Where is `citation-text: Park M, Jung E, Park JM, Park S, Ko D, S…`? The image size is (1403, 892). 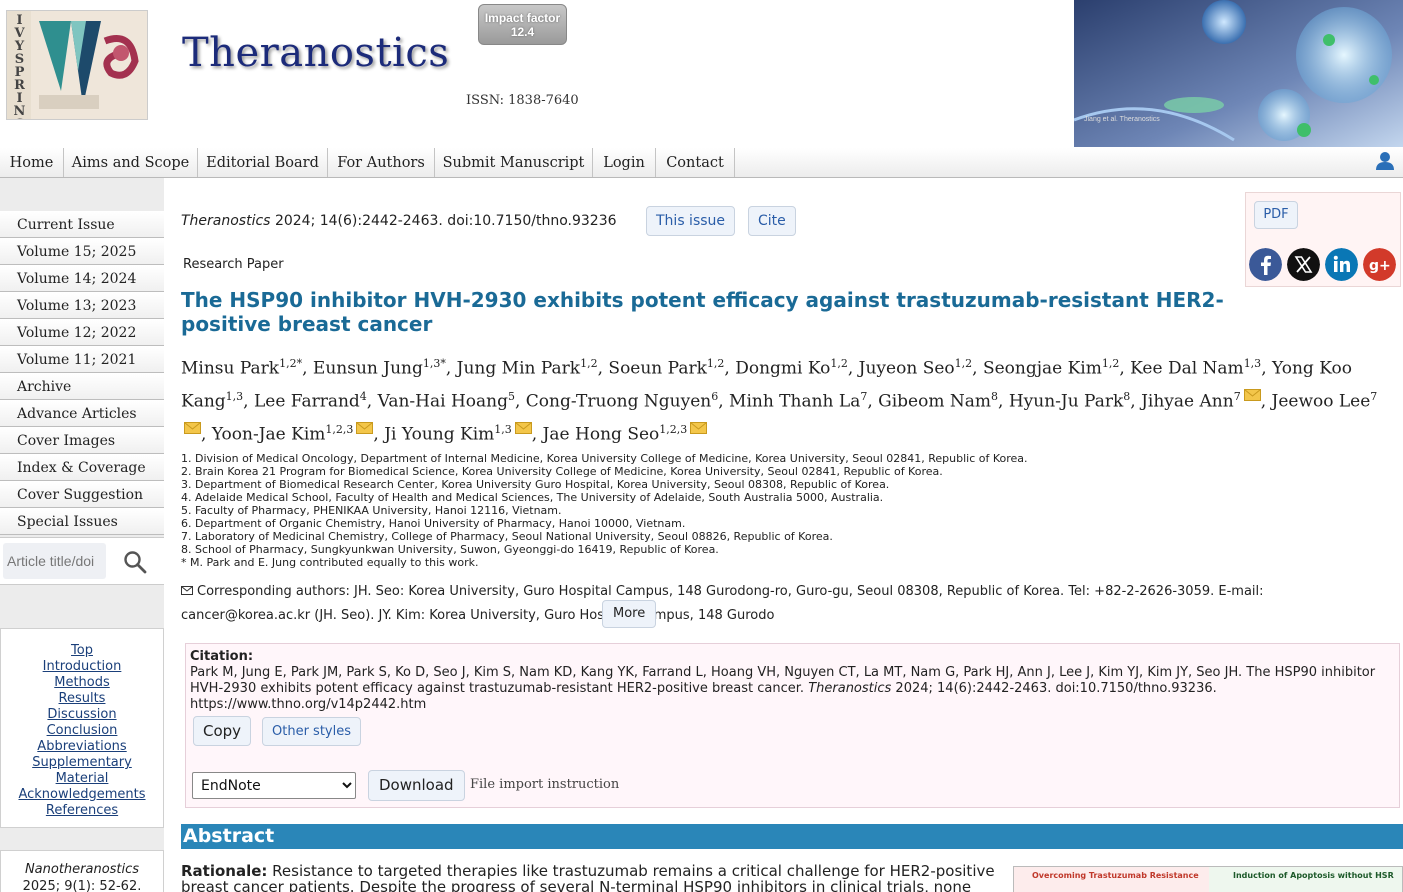 citation-text: Park M, Jung E, Park JM, Park S, Ko D, S… is located at coordinates (790, 689).